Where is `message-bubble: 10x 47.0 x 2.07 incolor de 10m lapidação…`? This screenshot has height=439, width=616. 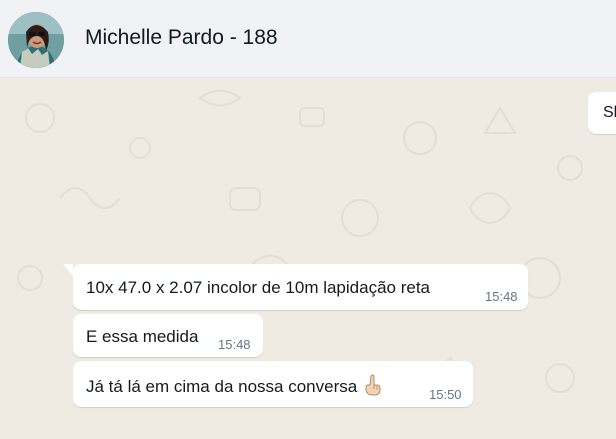
message-bubble: 10x 47.0 x 2.07 incolor de 10m lapidação… is located at coordinates (300, 287).